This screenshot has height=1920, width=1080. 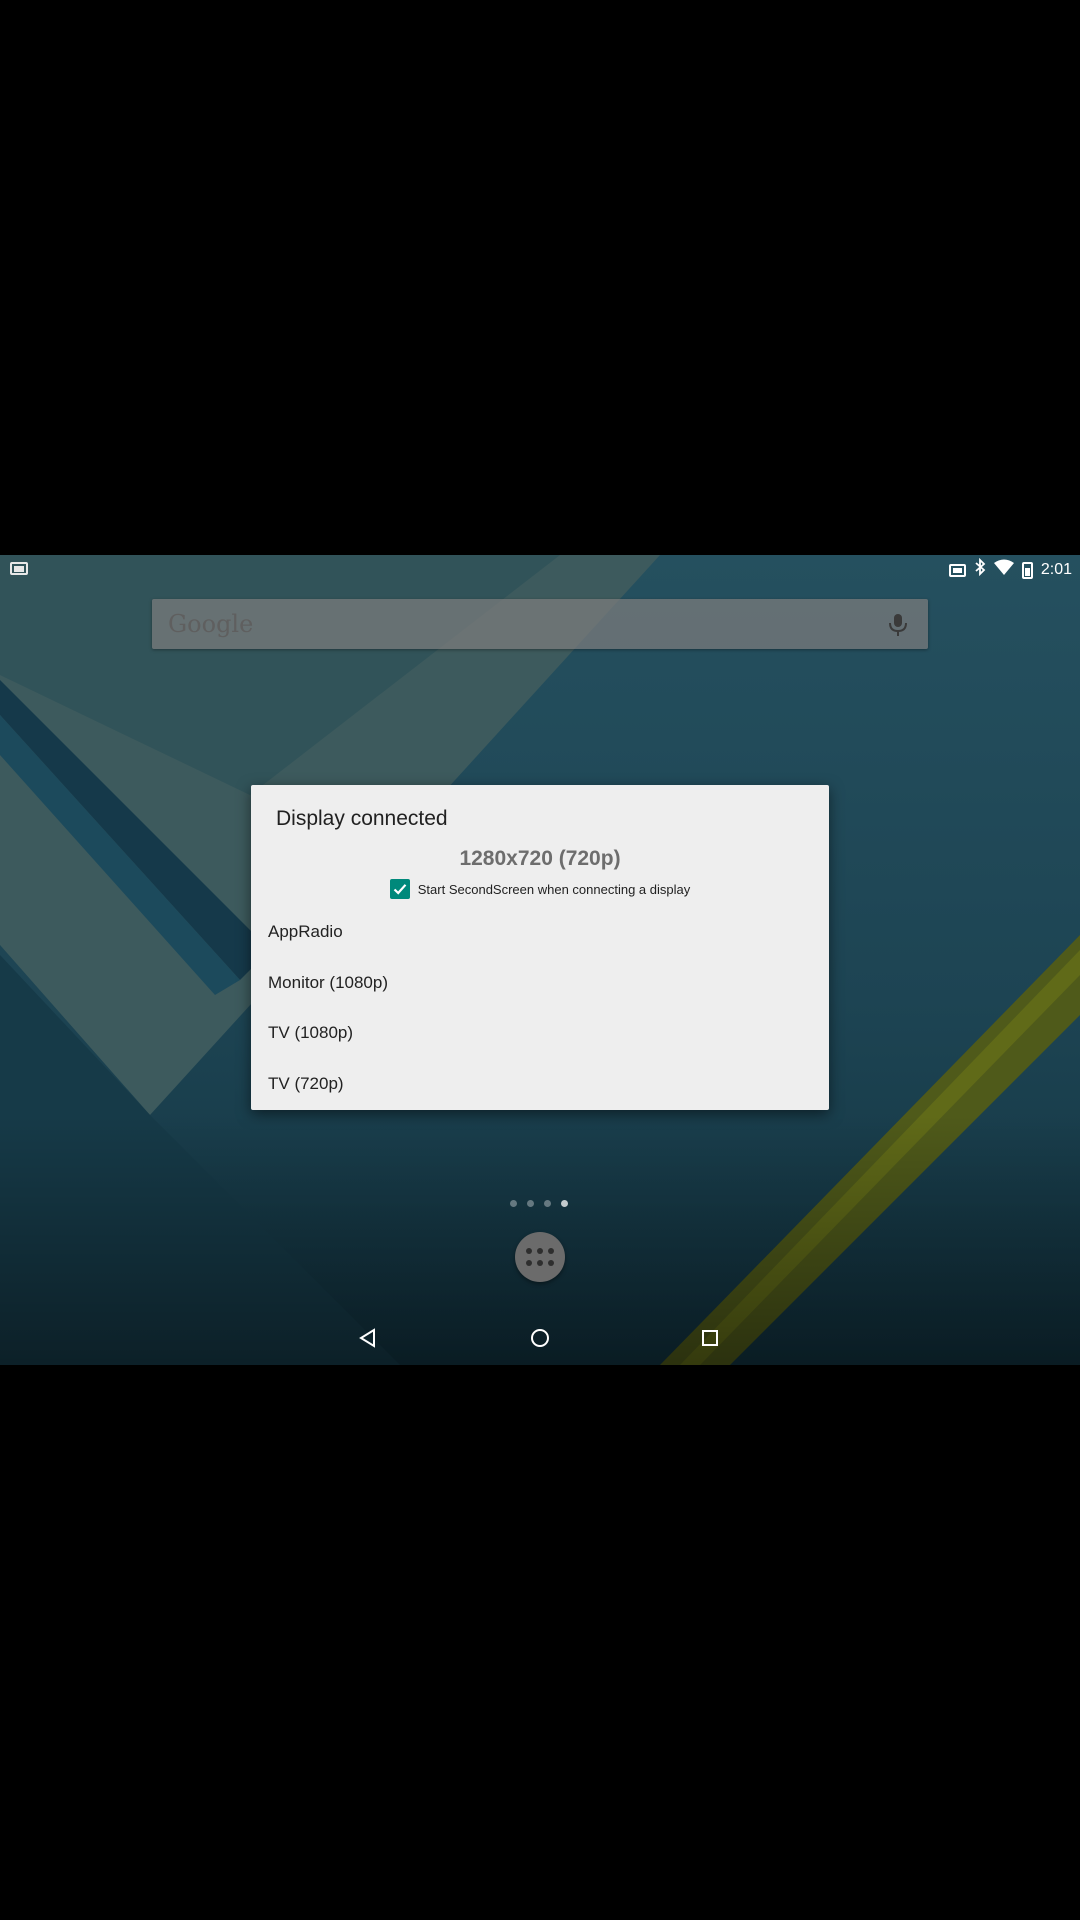 I want to click on status-bar: 2:01, so click(x=540, y=569).